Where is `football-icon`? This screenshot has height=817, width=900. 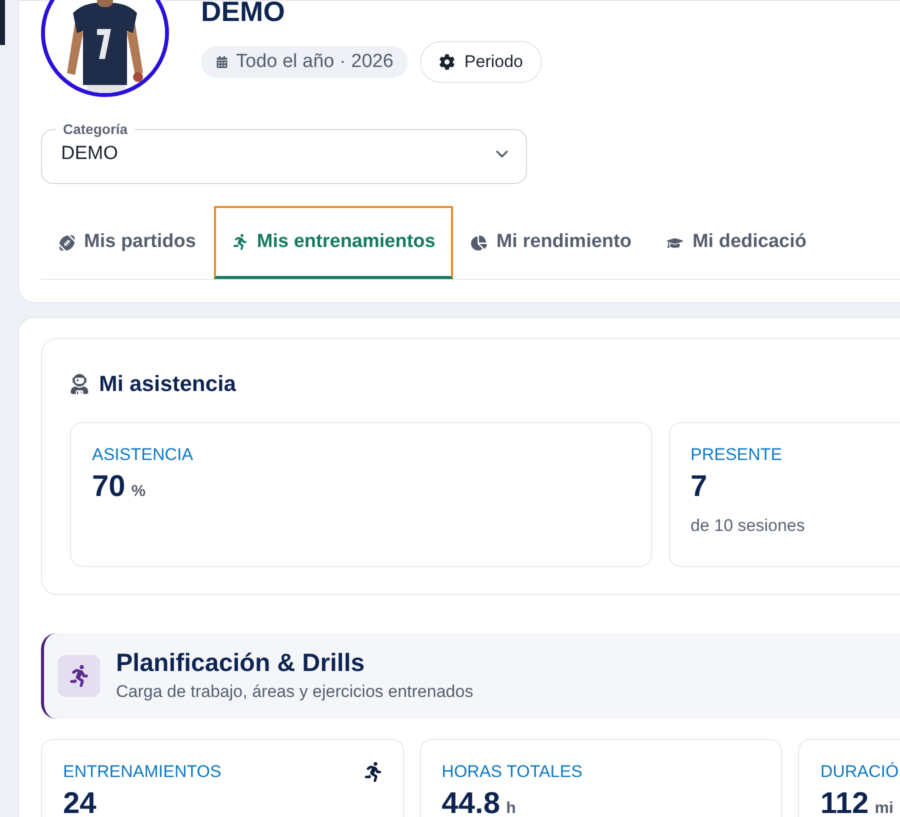
football-icon is located at coordinates (67, 242).